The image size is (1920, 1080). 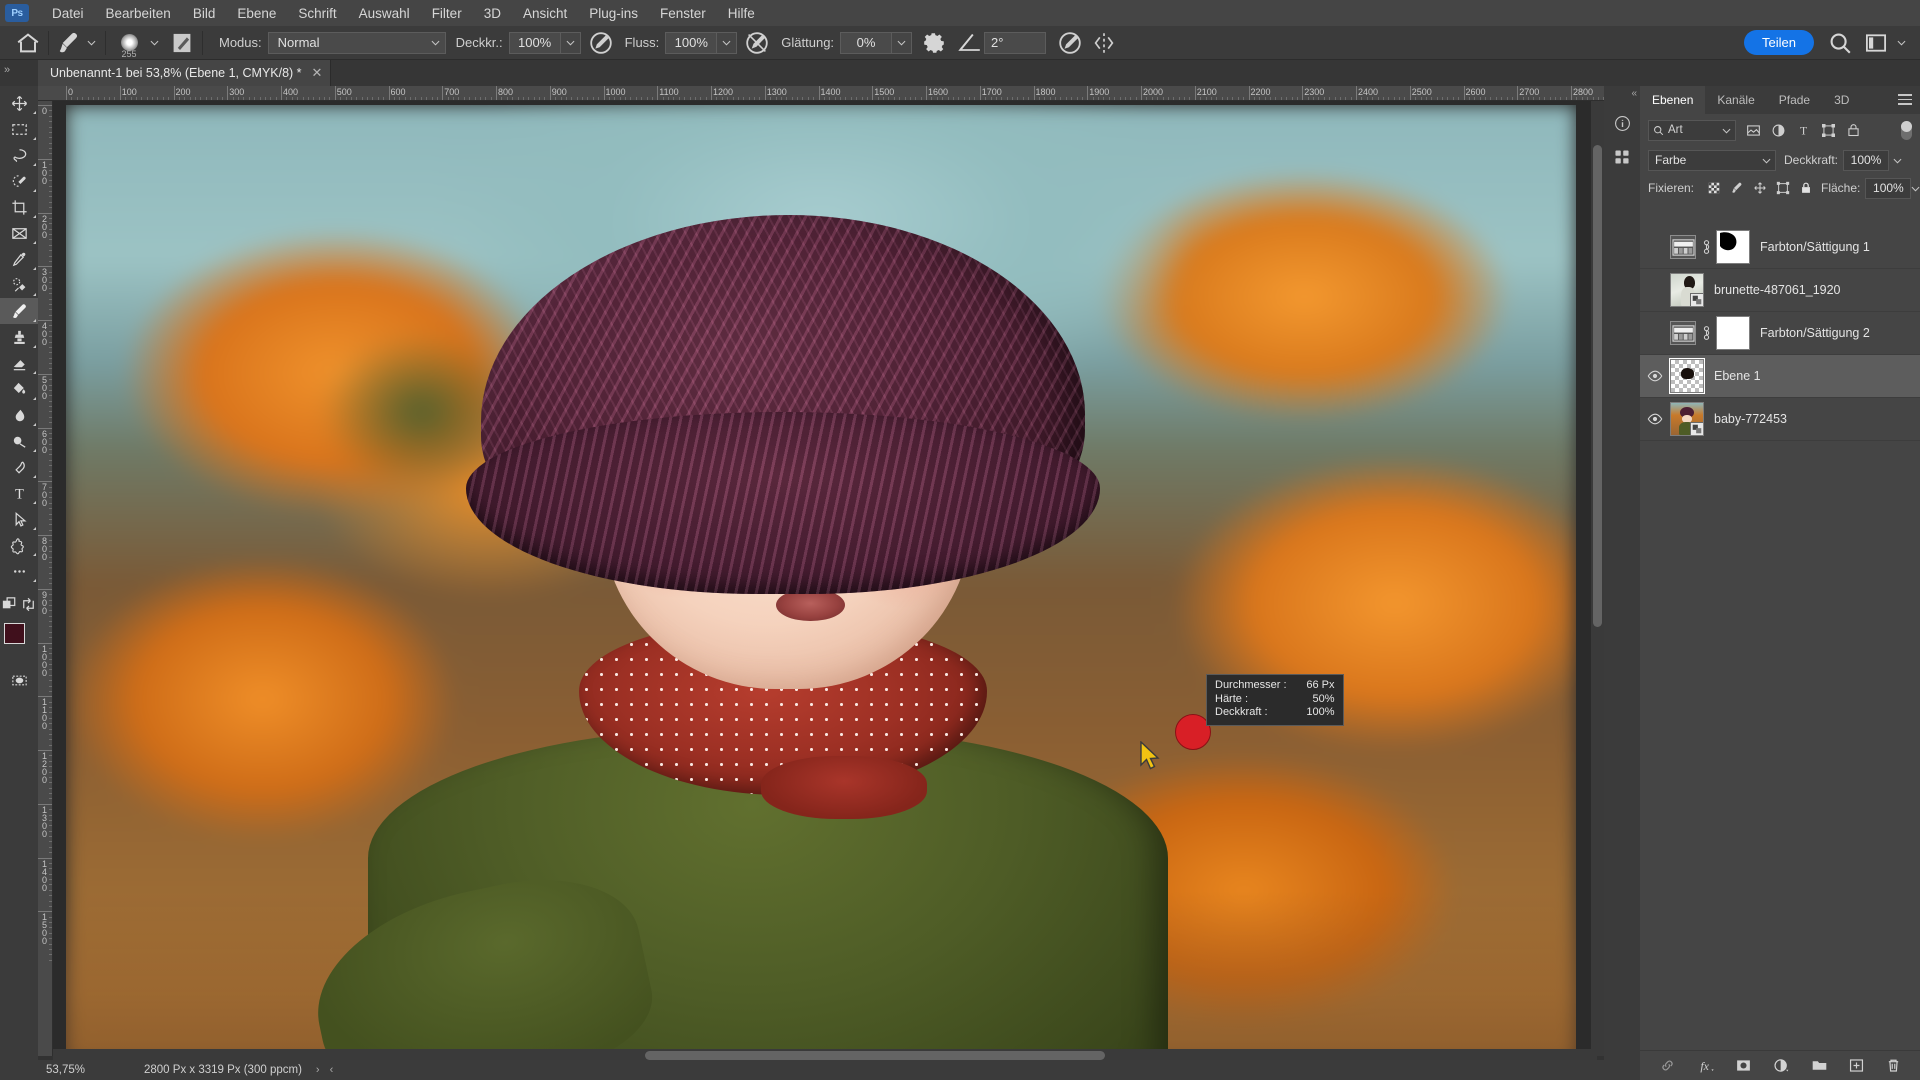 What do you see at coordinates (256, 13) in the screenshot?
I see `menu-item-ebene: Ebene` at bounding box center [256, 13].